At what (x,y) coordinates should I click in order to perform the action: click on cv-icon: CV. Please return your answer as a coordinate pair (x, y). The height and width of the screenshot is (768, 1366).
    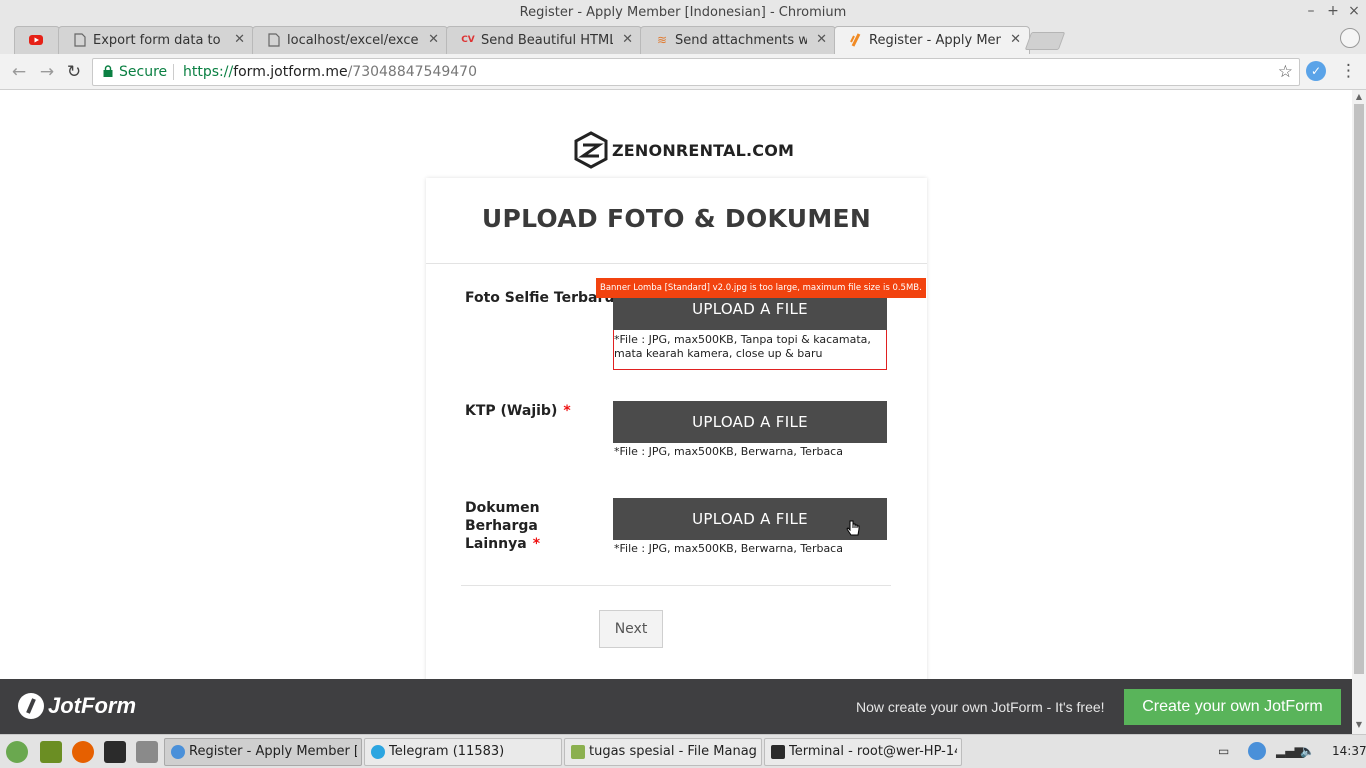
    Looking at the image, I should click on (468, 40).